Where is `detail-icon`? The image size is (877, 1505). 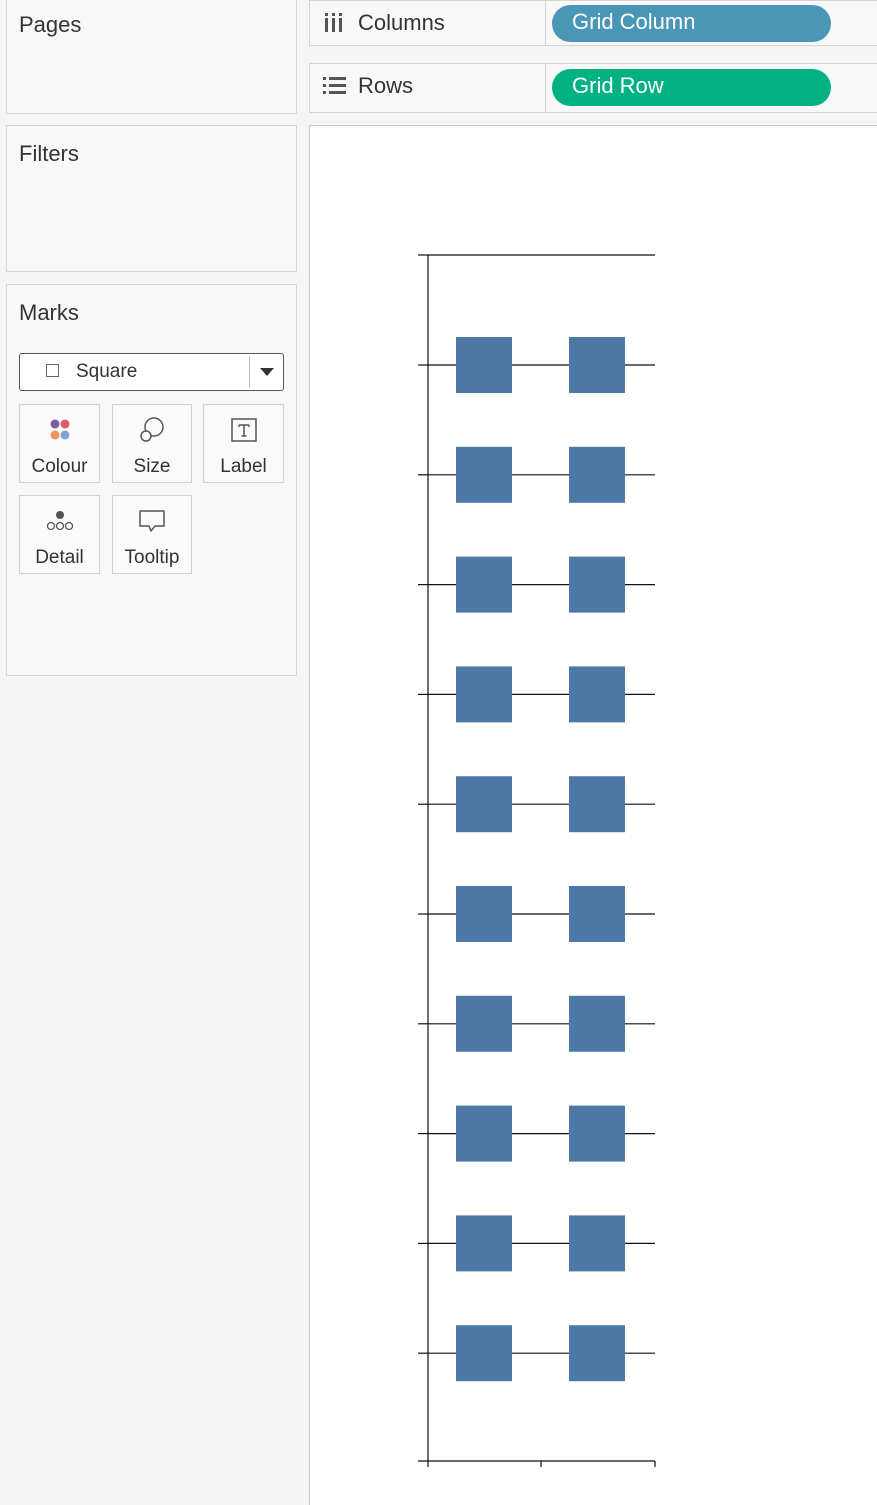 detail-icon is located at coordinates (59, 521).